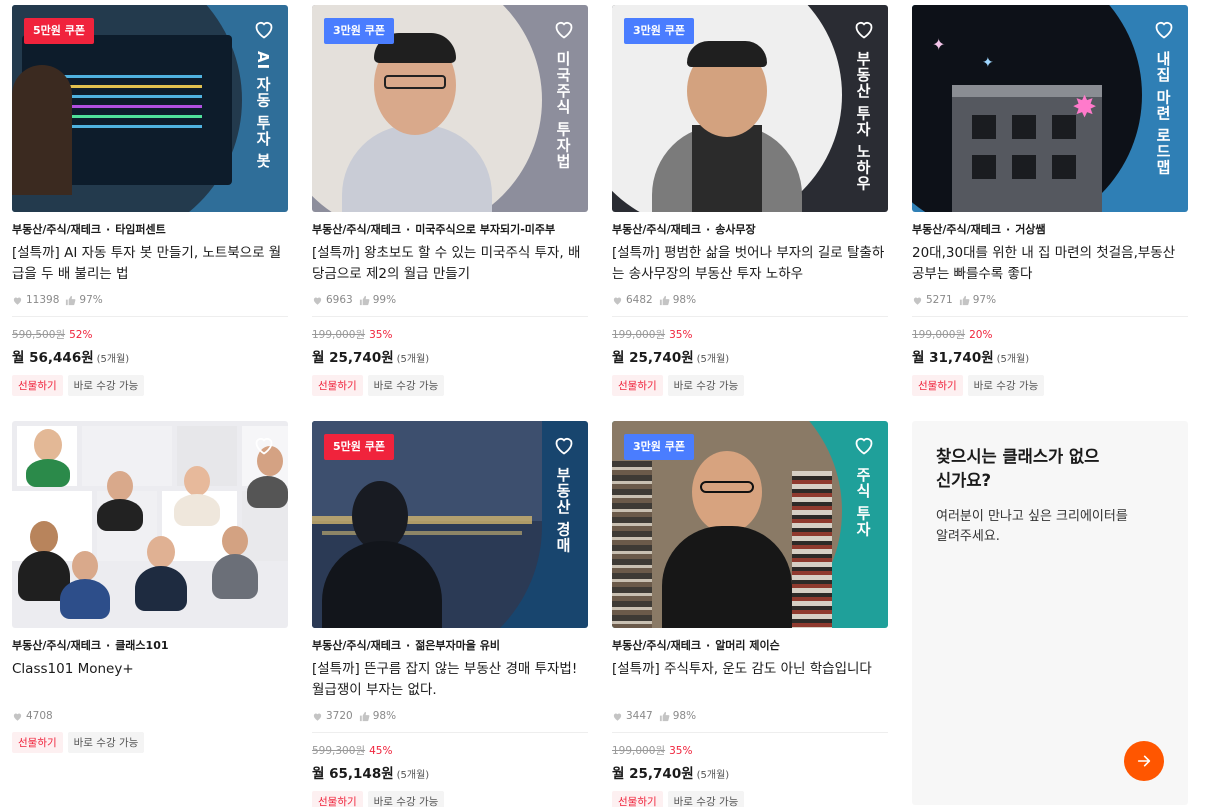  I want to click on discount-rate: 35%, so click(681, 751).